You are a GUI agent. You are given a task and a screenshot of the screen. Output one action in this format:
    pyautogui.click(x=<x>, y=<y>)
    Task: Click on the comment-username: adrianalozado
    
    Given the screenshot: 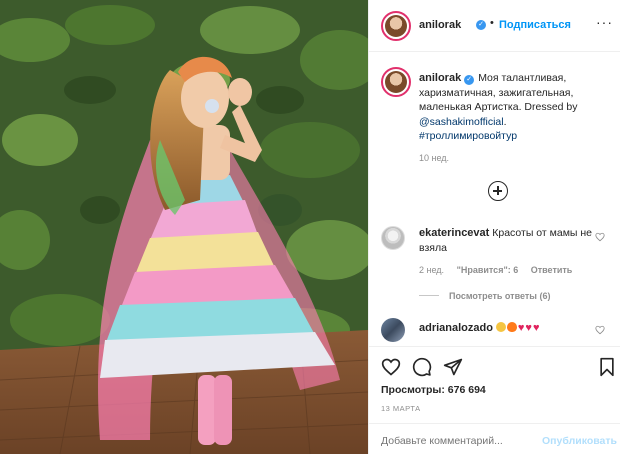 What is the action you would take?
    pyautogui.click(x=456, y=328)
    